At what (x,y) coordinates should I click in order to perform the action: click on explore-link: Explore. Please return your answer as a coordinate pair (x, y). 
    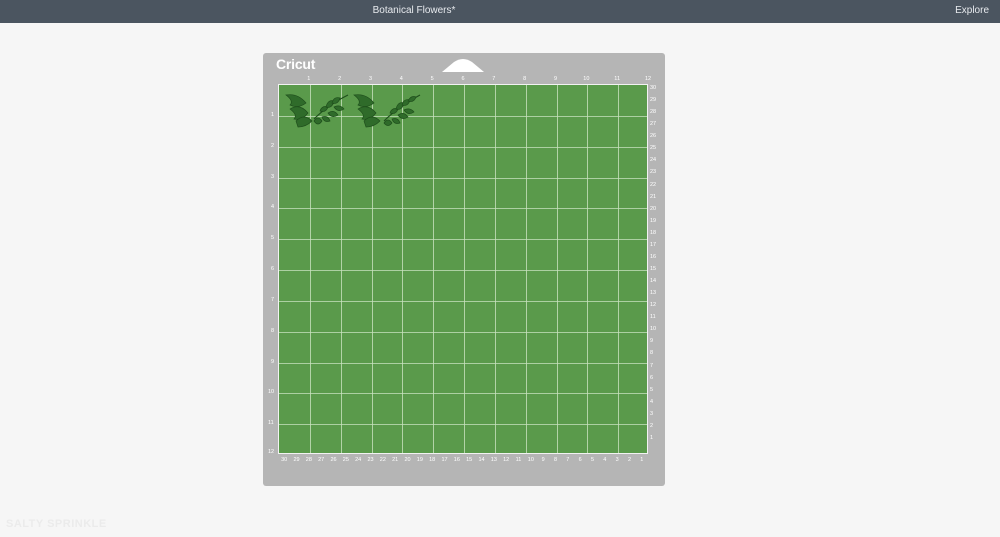
    Looking at the image, I should click on (972, 11).